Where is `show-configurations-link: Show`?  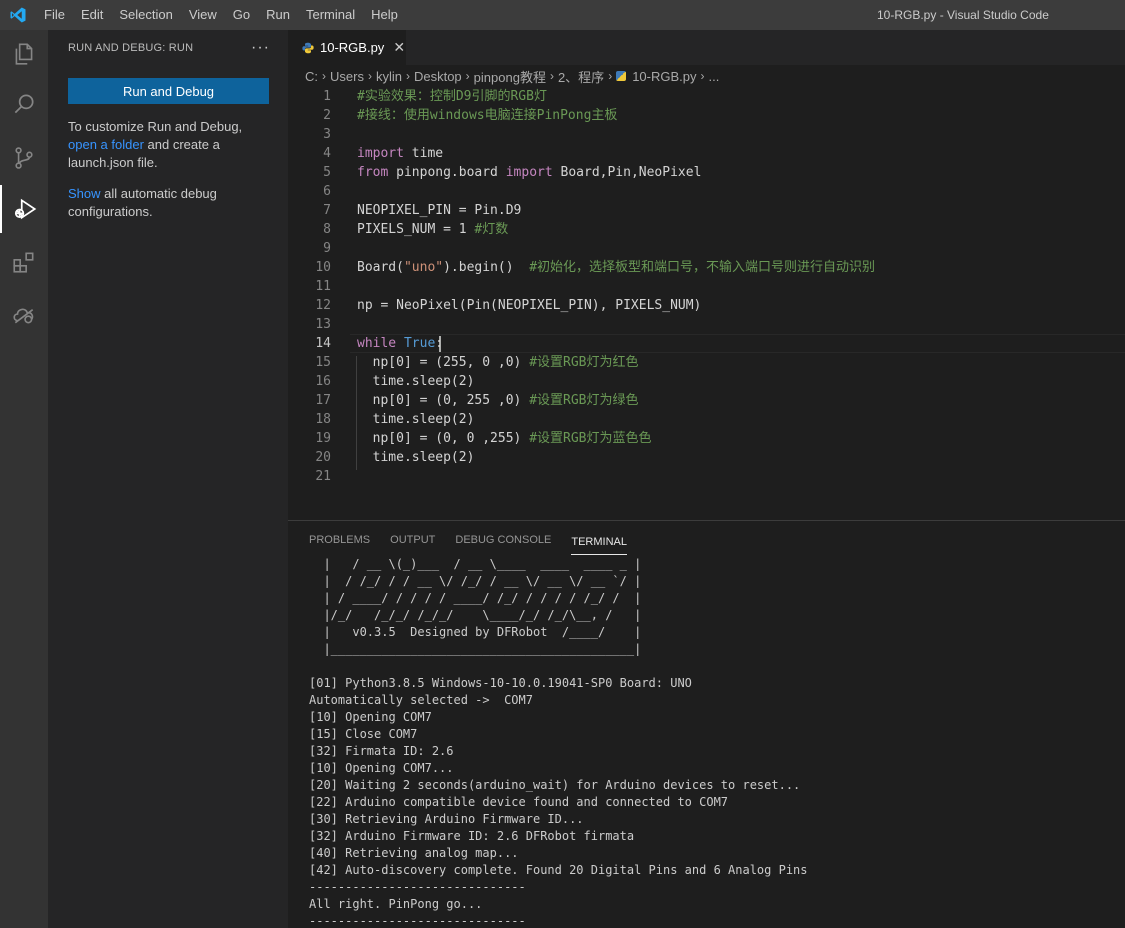 show-configurations-link: Show is located at coordinates (84, 193).